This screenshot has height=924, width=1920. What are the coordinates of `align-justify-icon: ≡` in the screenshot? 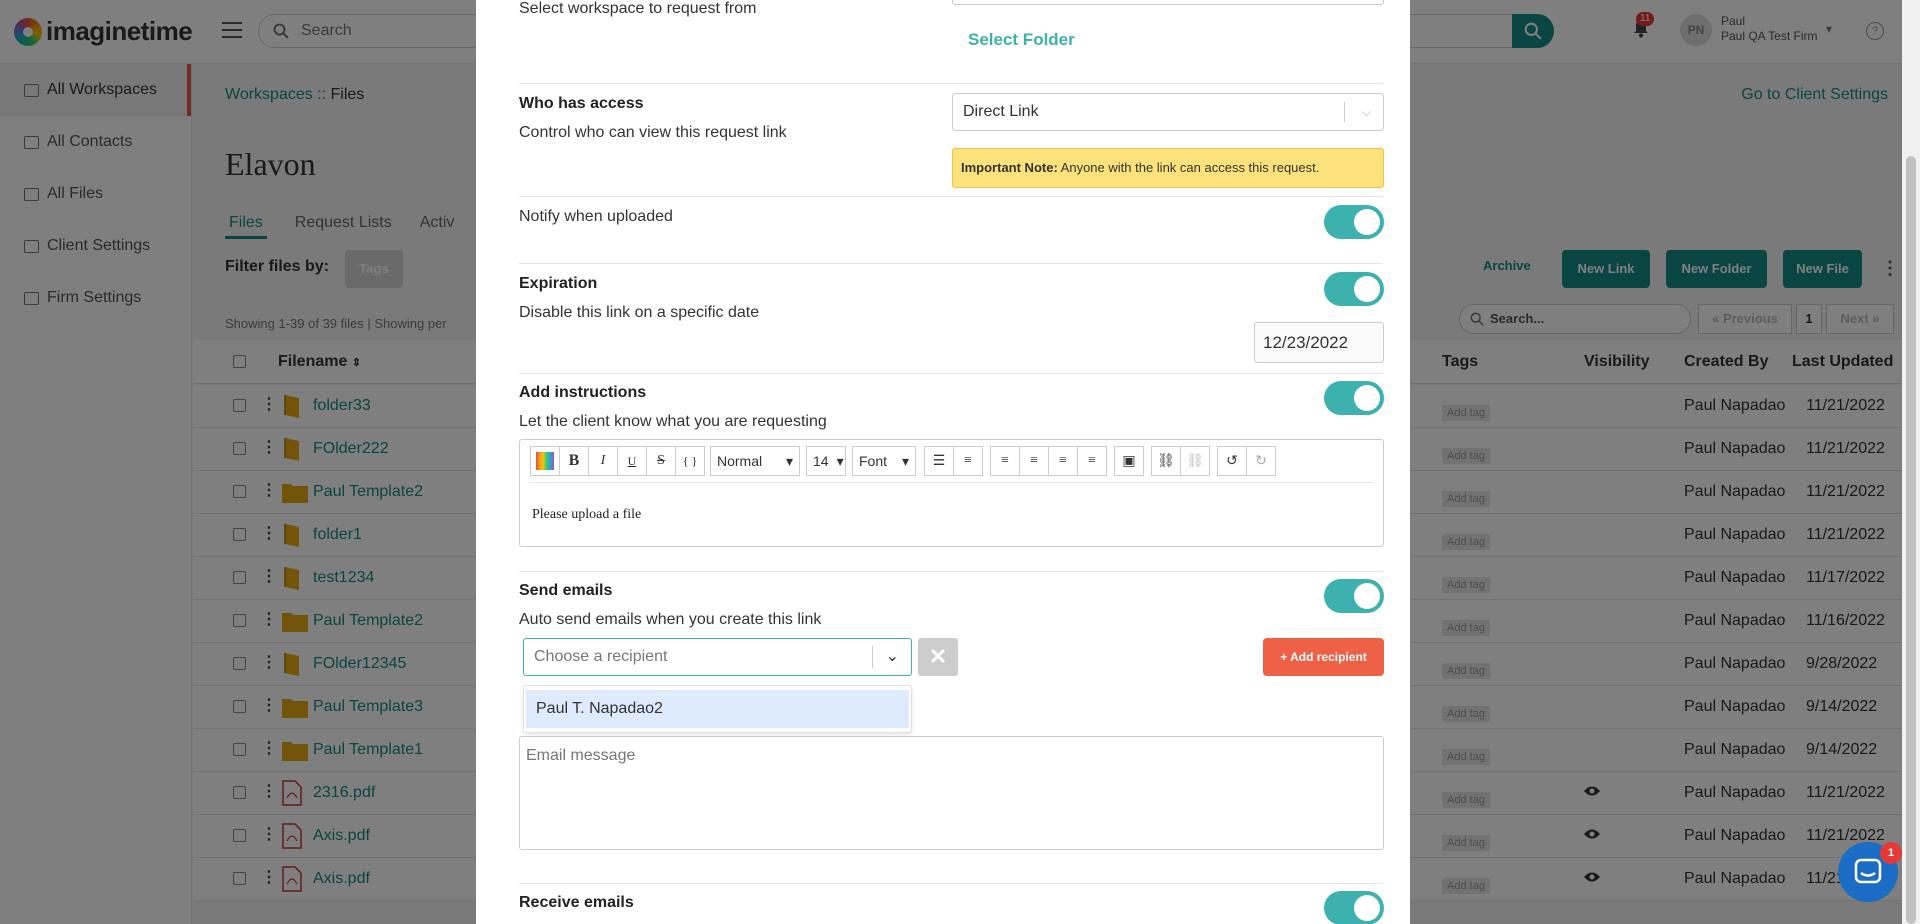 It's located at (1092, 461).